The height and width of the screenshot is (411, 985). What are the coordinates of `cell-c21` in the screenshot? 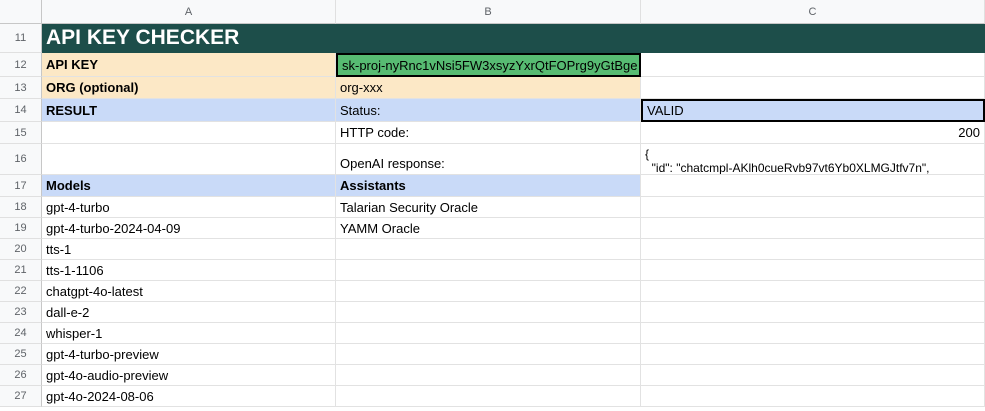 It's located at (813, 270).